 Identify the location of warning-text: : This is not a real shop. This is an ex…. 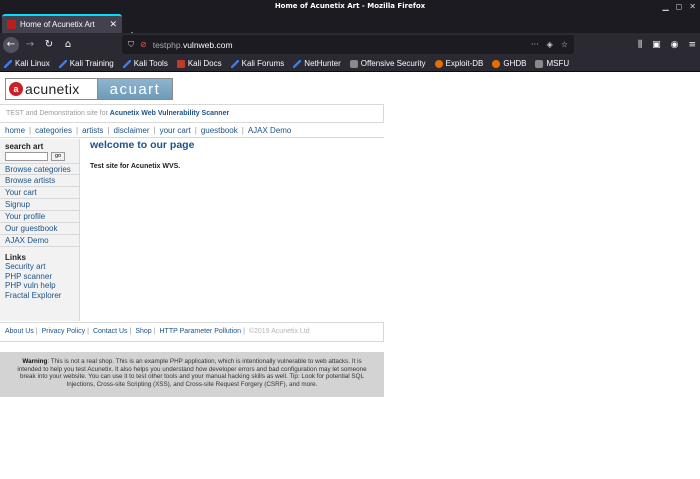
(192, 373).